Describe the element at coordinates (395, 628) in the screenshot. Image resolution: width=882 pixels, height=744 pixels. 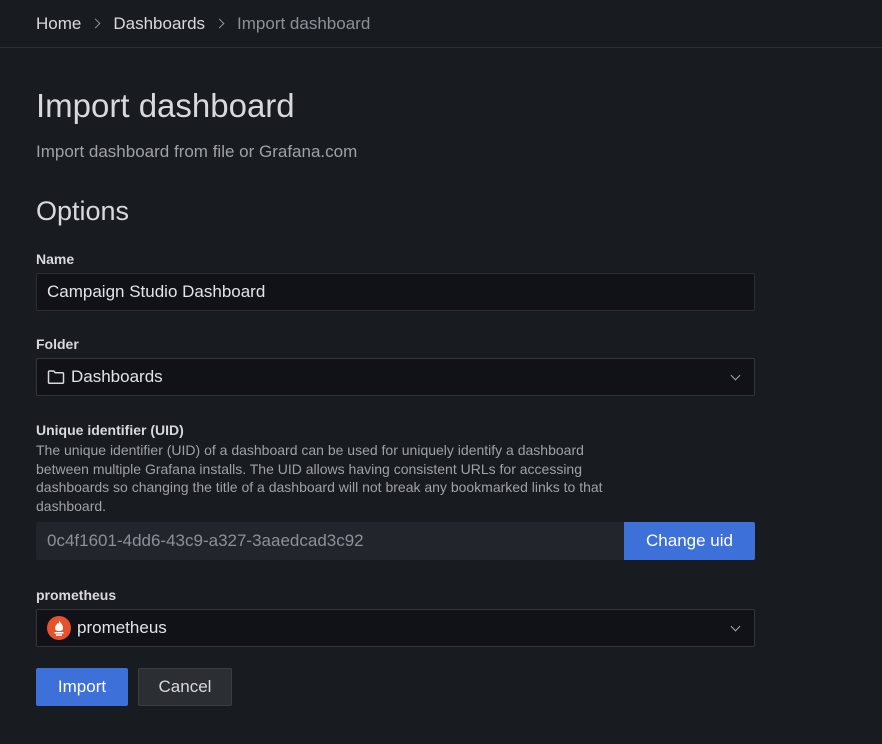
I see `datasource-select: prometheus` at that location.